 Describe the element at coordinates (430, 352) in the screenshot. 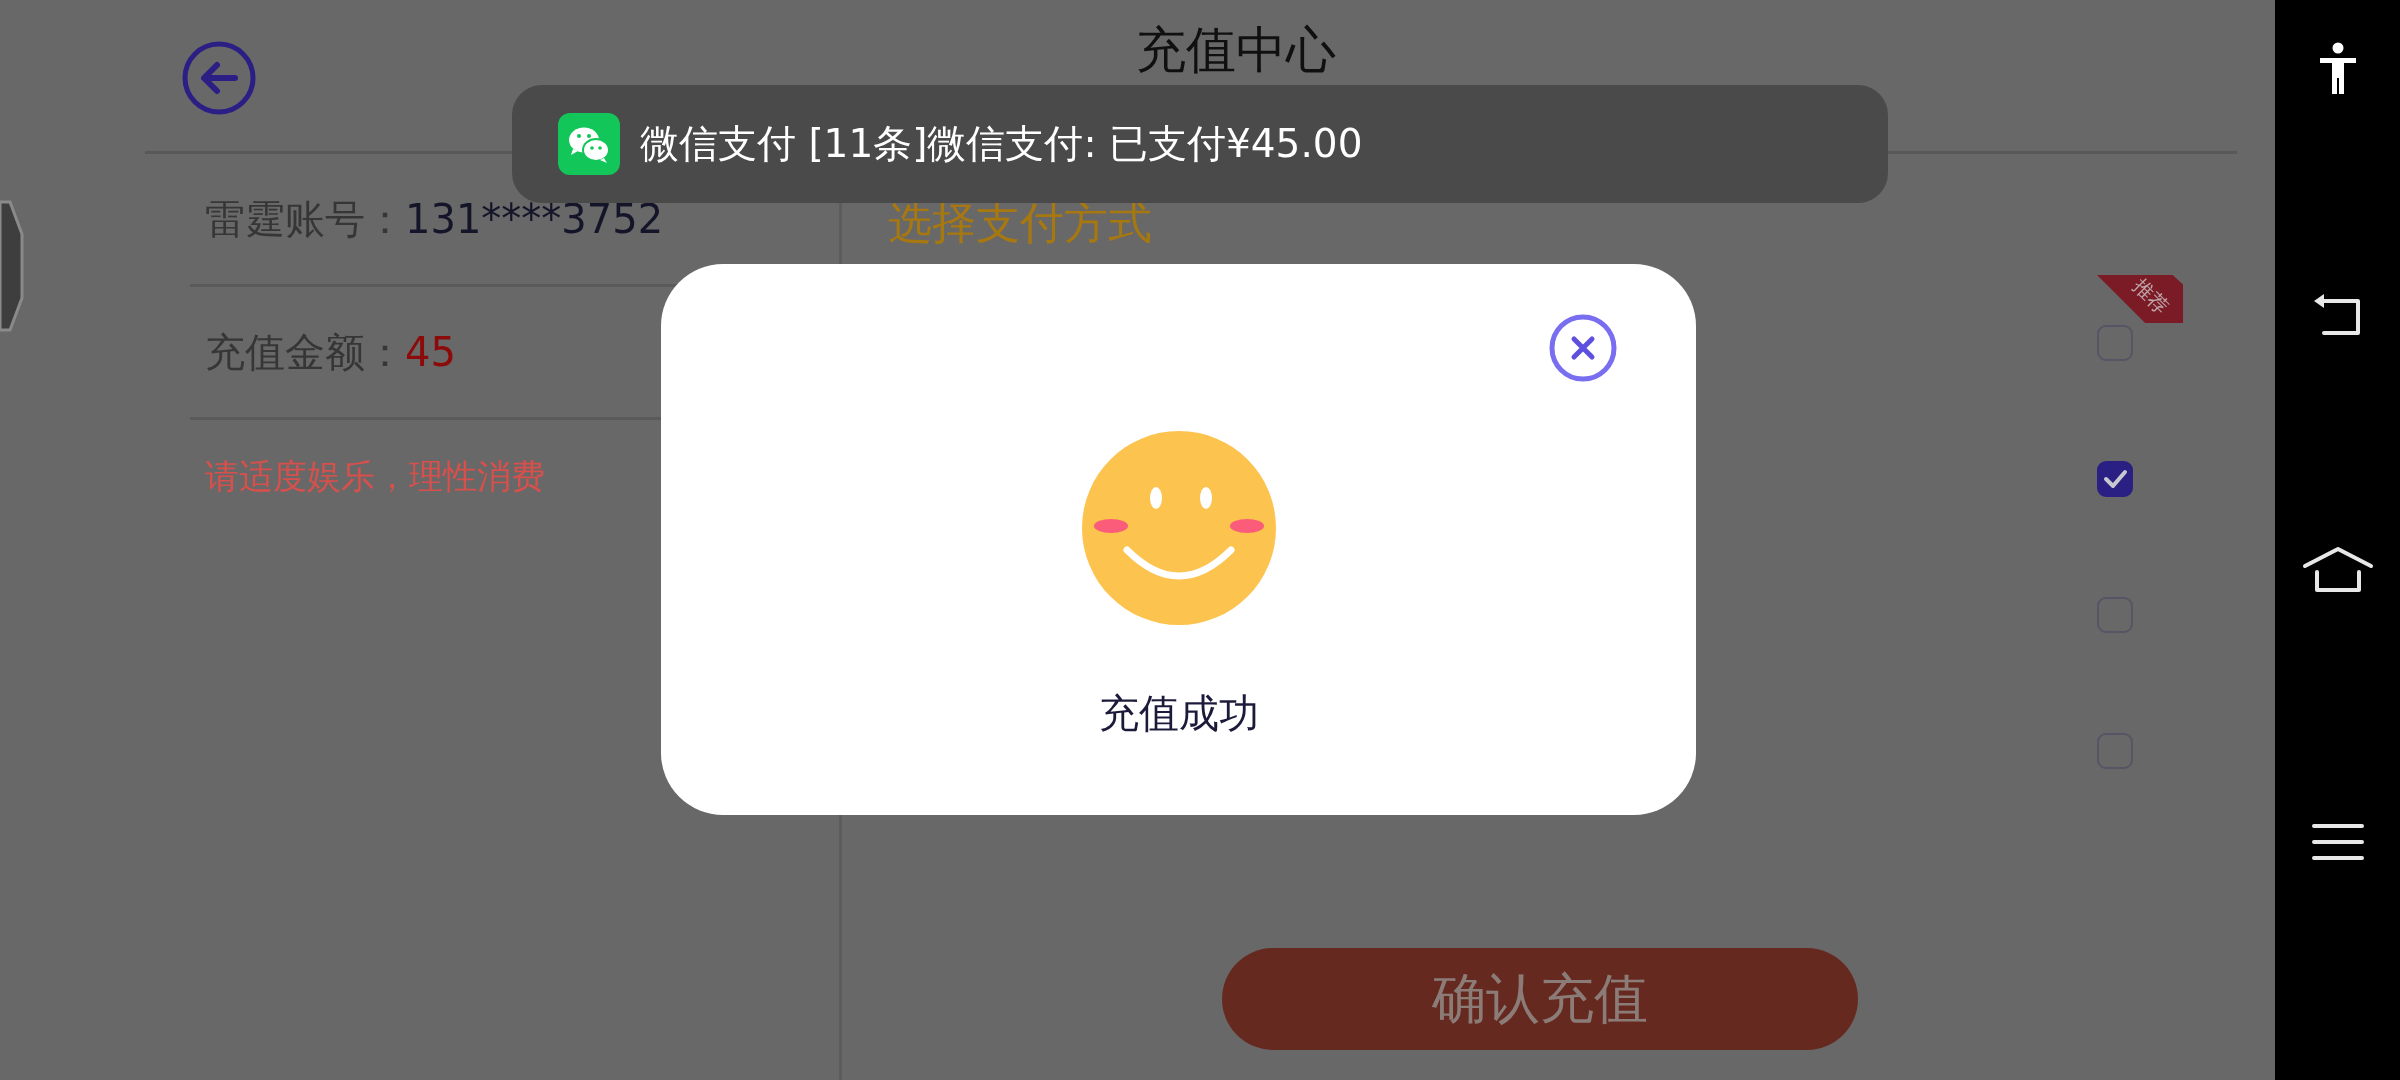

I see `amount-value: 45` at that location.